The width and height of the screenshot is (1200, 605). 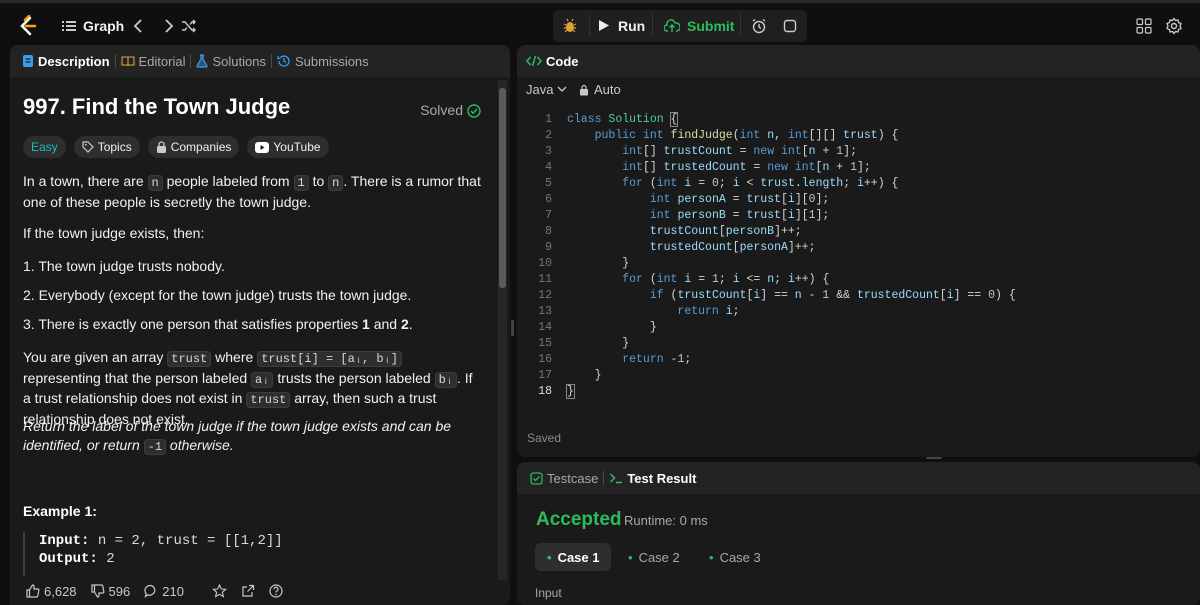 What do you see at coordinates (545, 279) in the screenshot?
I see `line-number: 11` at bounding box center [545, 279].